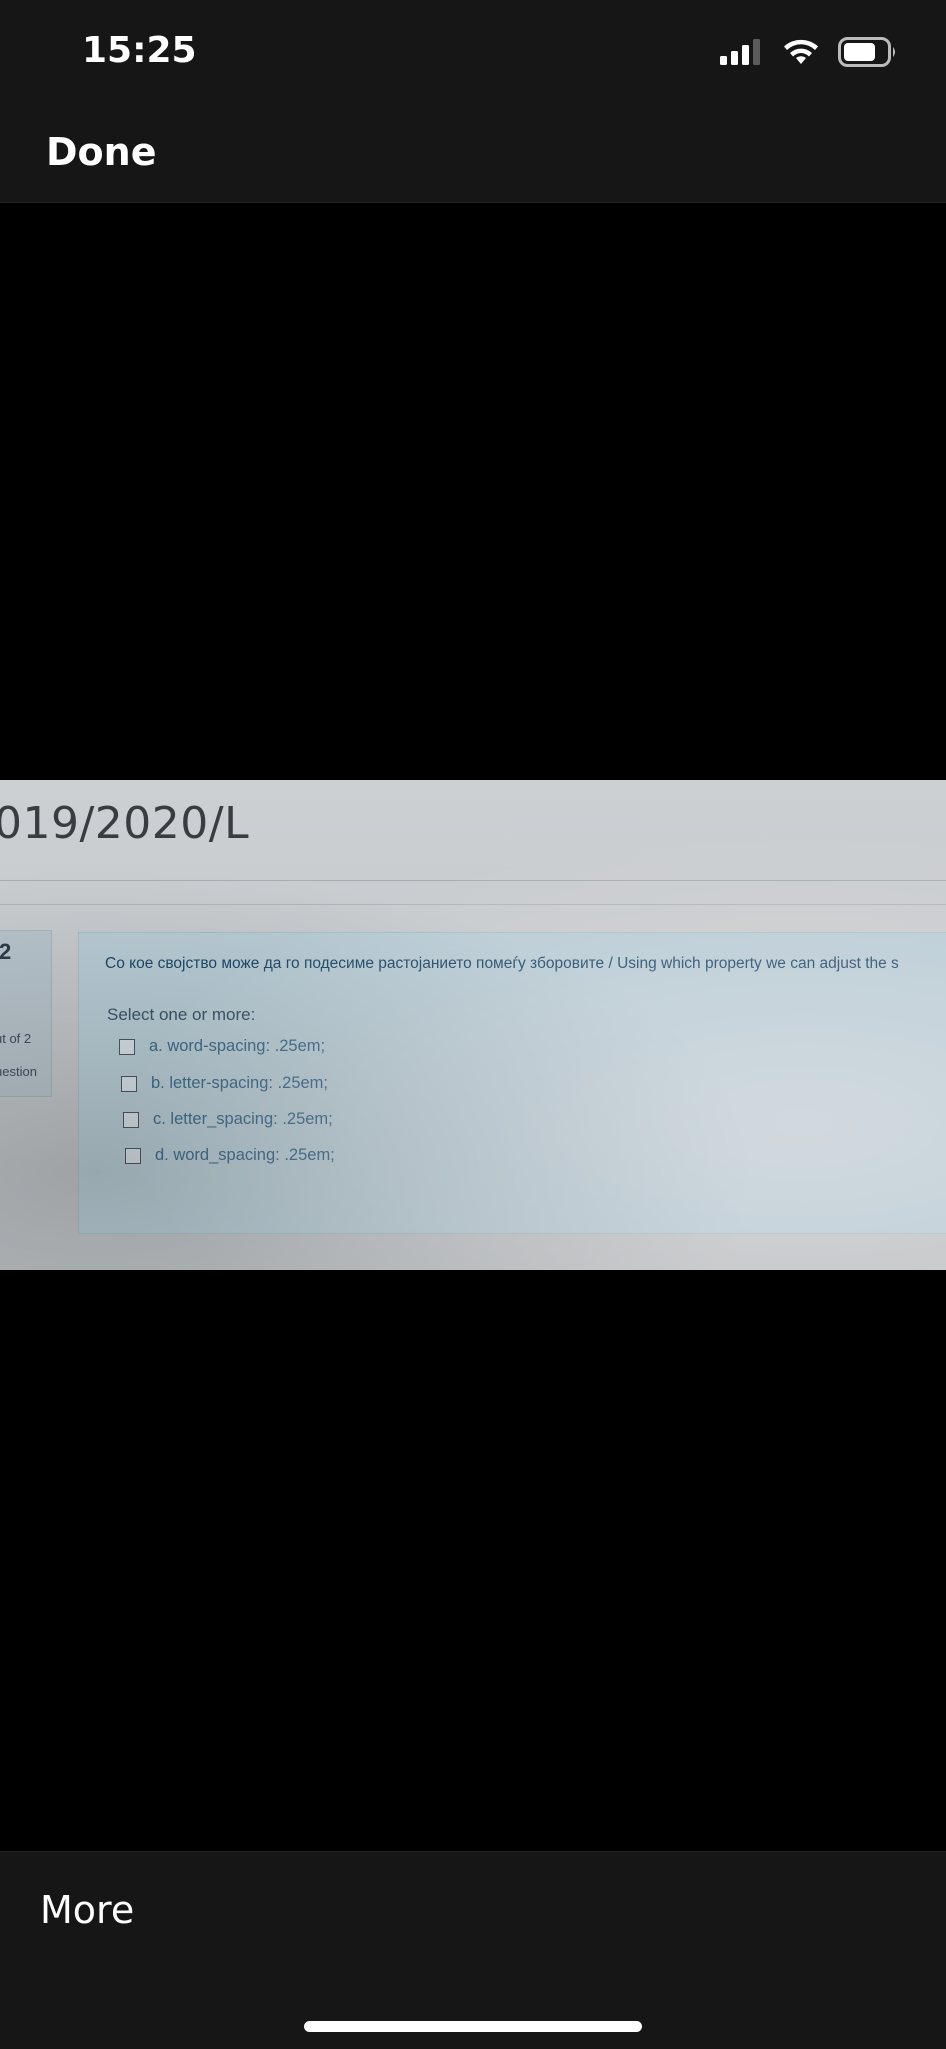 The image size is (946, 2049). I want to click on option-label: b. letter-spacing: .25em;, so click(240, 1083).